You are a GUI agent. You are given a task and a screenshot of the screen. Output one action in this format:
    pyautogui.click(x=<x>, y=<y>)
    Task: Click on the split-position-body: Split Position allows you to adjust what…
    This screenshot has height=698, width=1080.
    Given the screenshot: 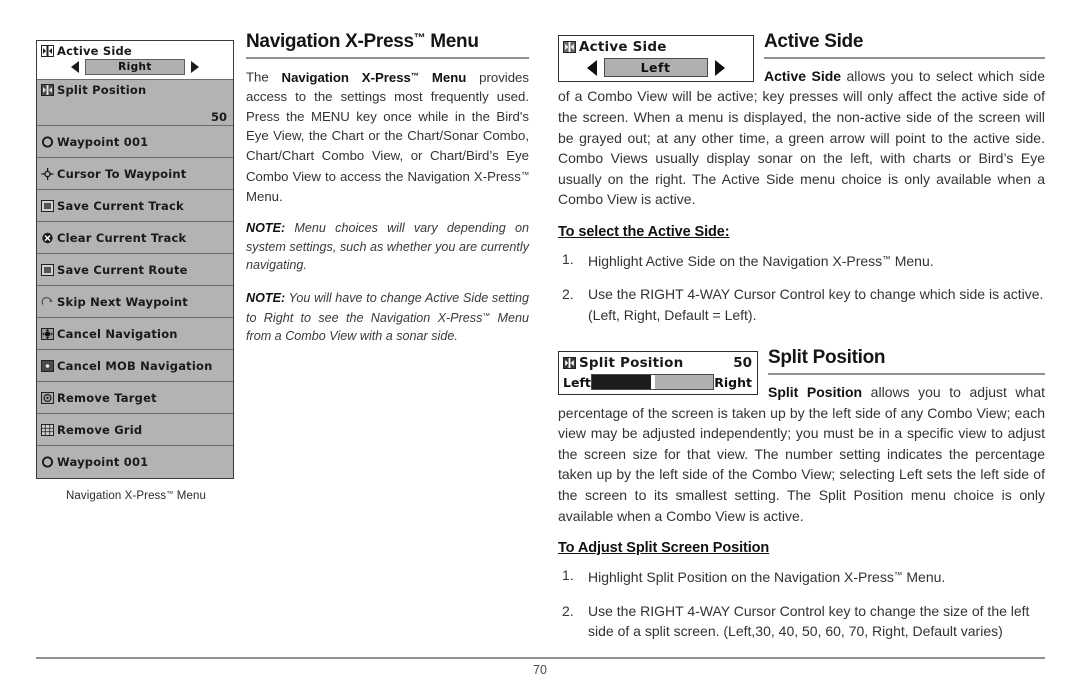 What is the action you would take?
    pyautogui.click(x=801, y=454)
    